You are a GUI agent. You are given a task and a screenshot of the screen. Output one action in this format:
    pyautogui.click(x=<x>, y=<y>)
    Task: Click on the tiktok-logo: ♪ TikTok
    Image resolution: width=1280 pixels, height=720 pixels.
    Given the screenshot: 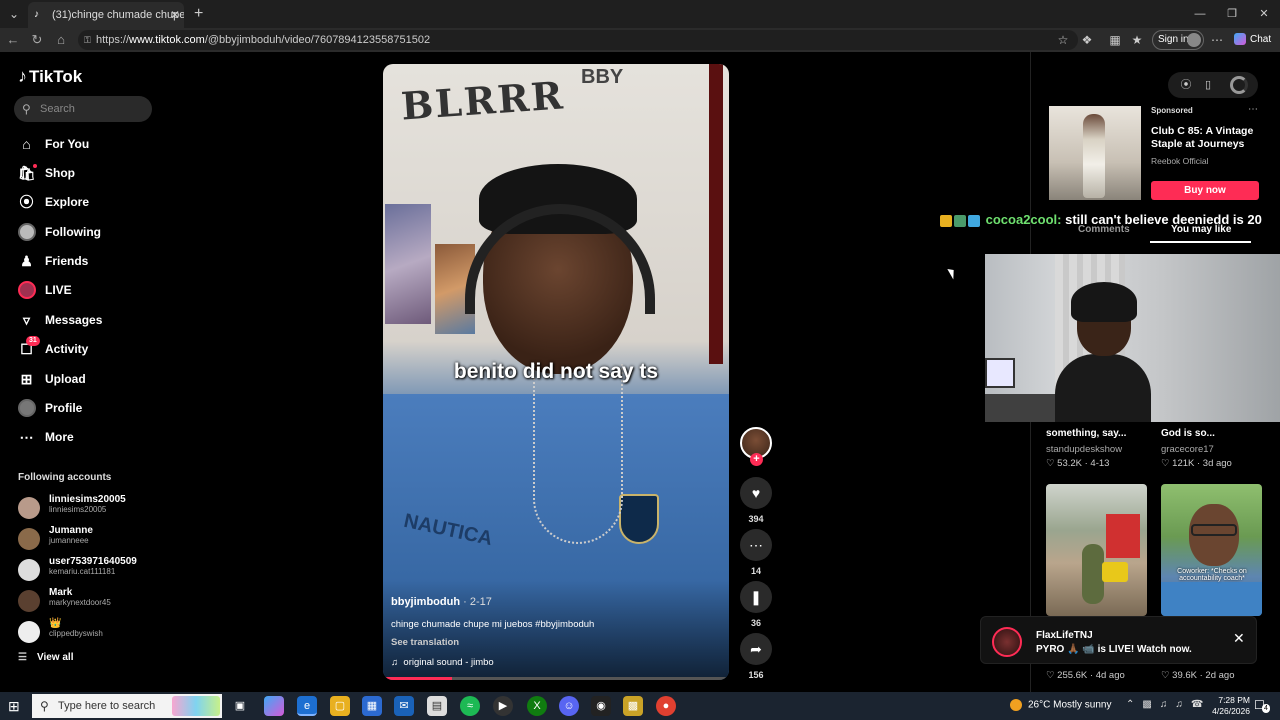 What is the action you would take?
    pyautogui.click(x=50, y=76)
    